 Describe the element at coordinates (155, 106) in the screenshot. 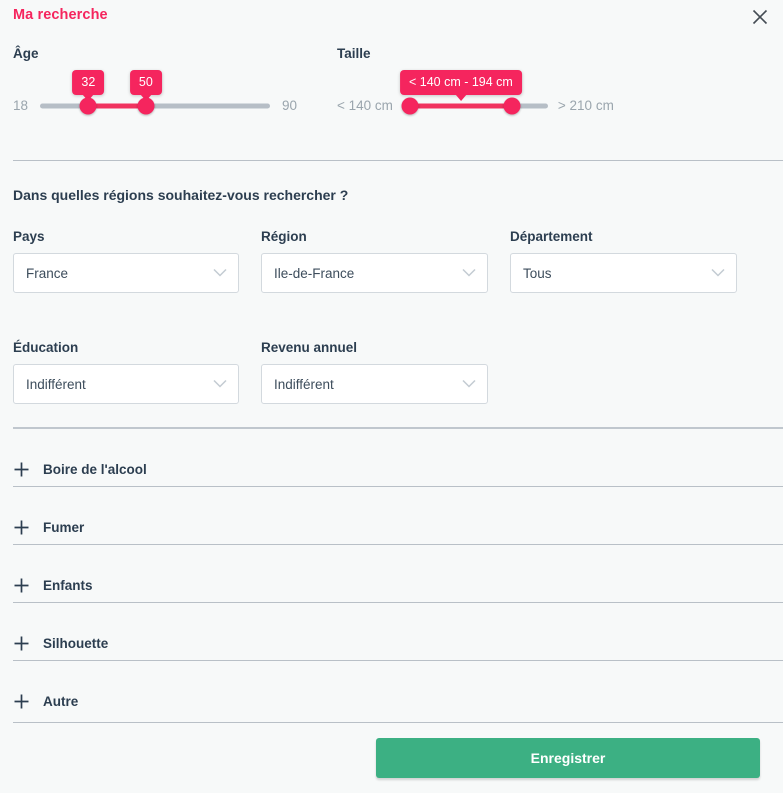

I see `age-slider-track` at that location.